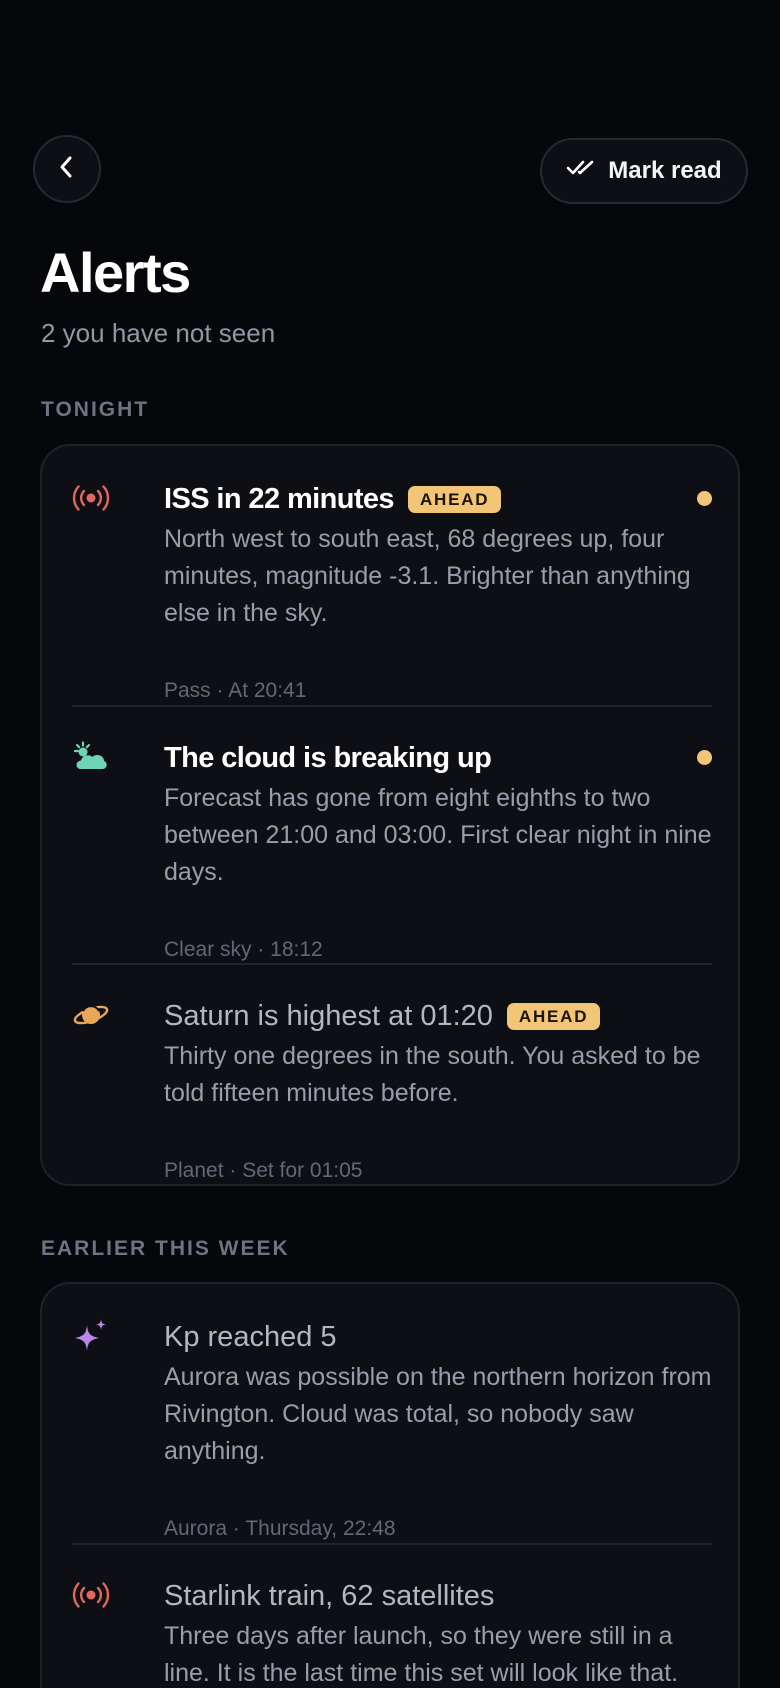  What do you see at coordinates (263, 1170) in the screenshot?
I see `alert-meta: Planet · Set for 01:05` at bounding box center [263, 1170].